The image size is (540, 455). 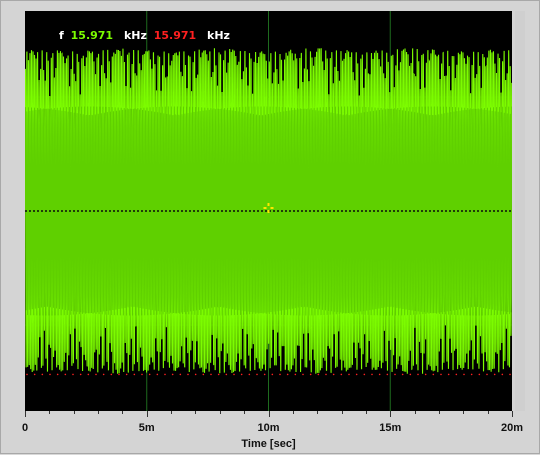 I want to click on frequency-value-red: 15.971, so click(x=175, y=35).